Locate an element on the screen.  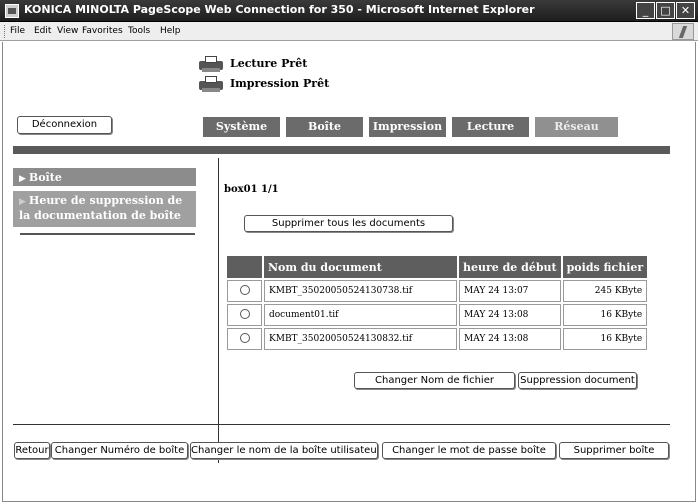
document-size: 245 KByte is located at coordinates (605, 291).